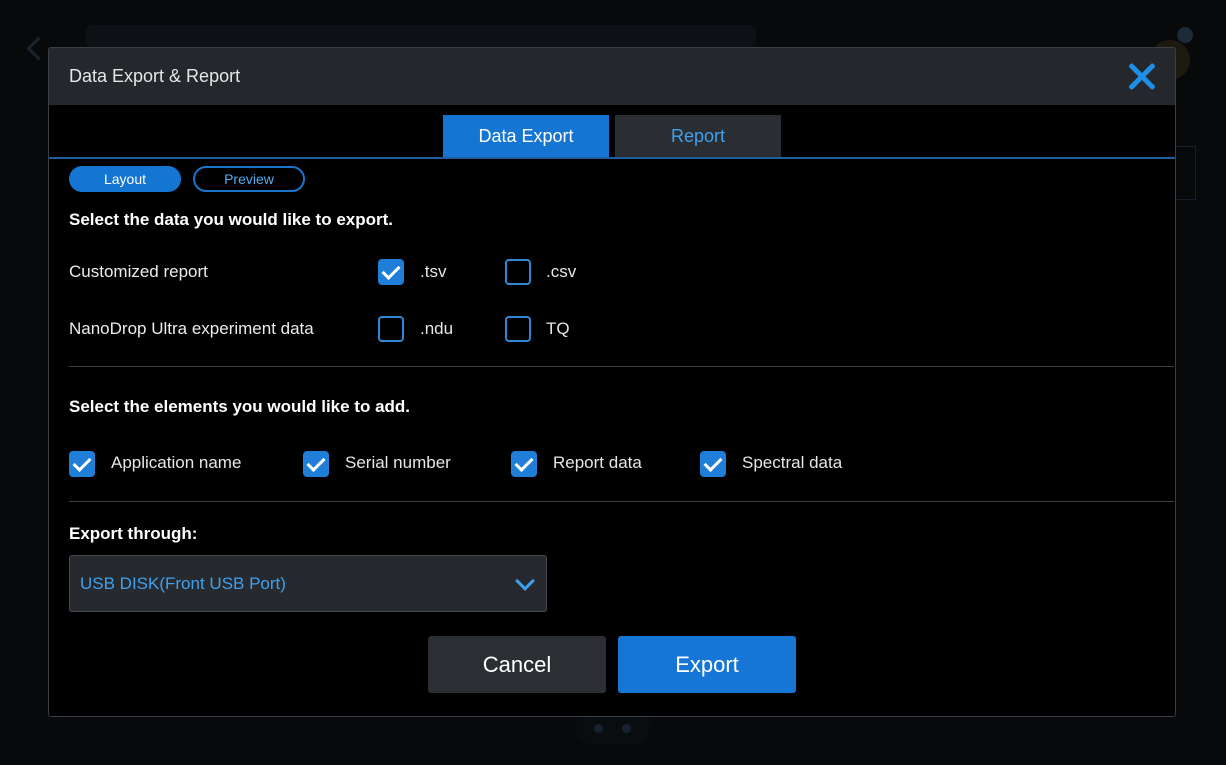  I want to click on back-arrow-icon, so click(38, 48).